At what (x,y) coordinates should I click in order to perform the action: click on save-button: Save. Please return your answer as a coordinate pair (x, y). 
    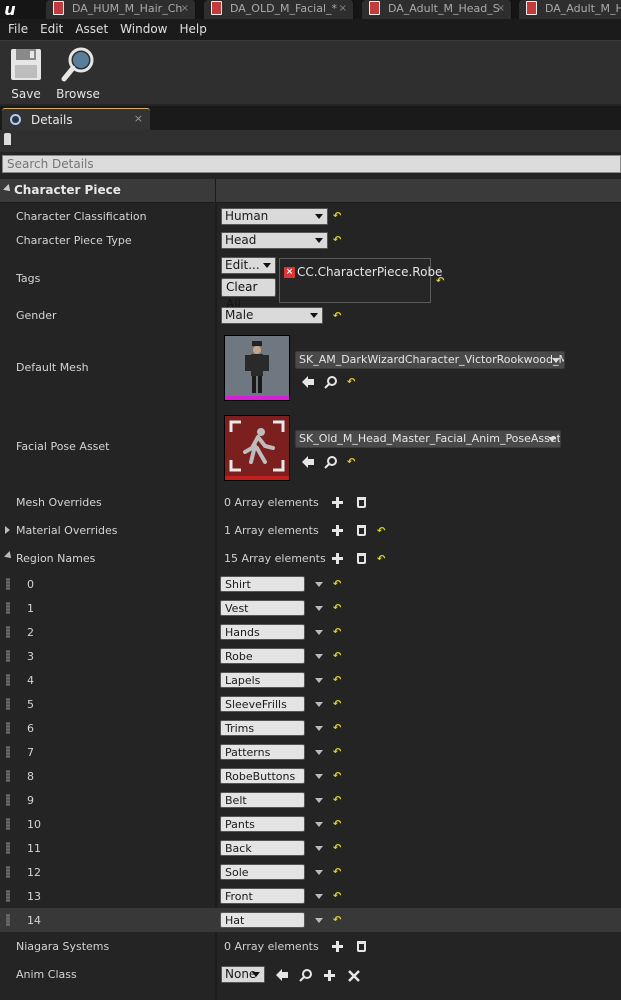
    Looking at the image, I should click on (26, 73).